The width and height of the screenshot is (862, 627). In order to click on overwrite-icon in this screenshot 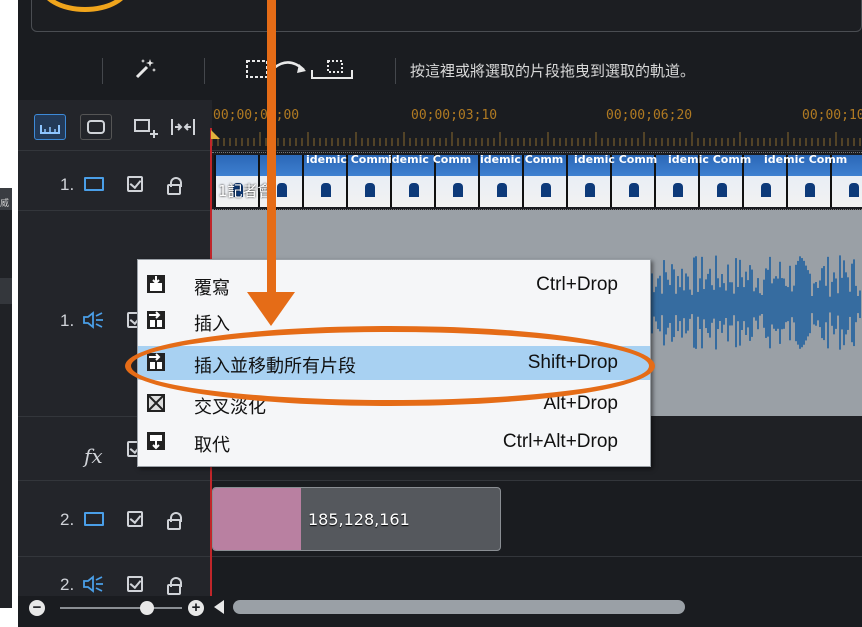, I will do `click(156, 284)`.